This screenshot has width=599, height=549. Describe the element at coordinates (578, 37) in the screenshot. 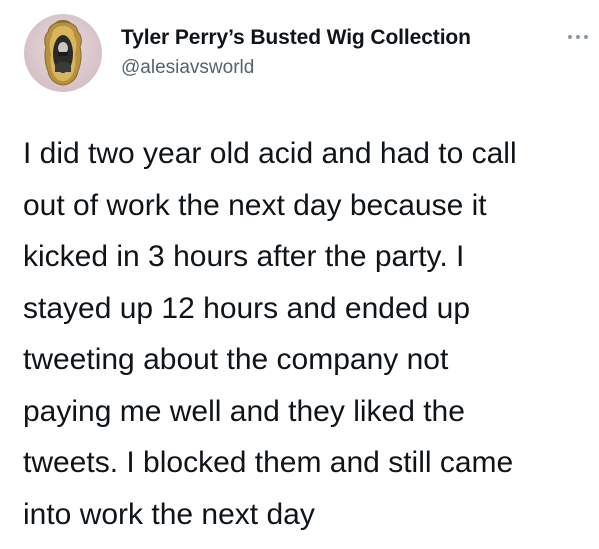

I see `more-options-icon` at that location.